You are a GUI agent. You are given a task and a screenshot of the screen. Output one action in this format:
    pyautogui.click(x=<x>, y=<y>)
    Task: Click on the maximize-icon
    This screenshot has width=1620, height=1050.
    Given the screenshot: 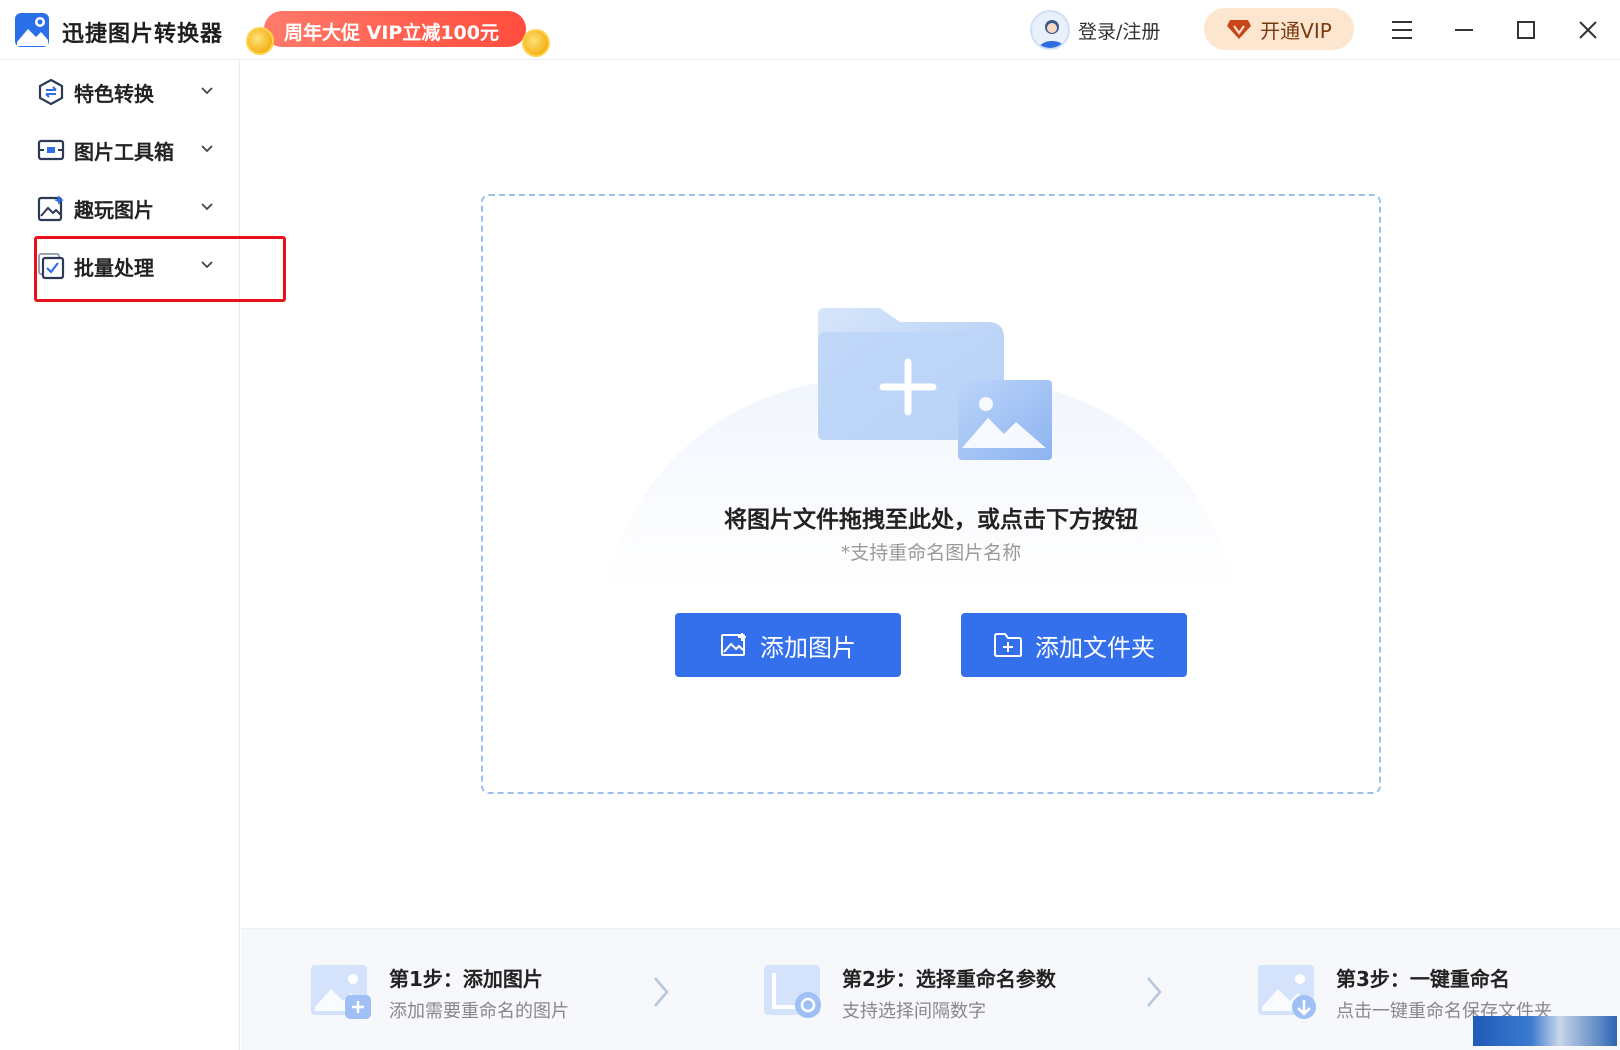 What is the action you would take?
    pyautogui.click(x=1526, y=30)
    